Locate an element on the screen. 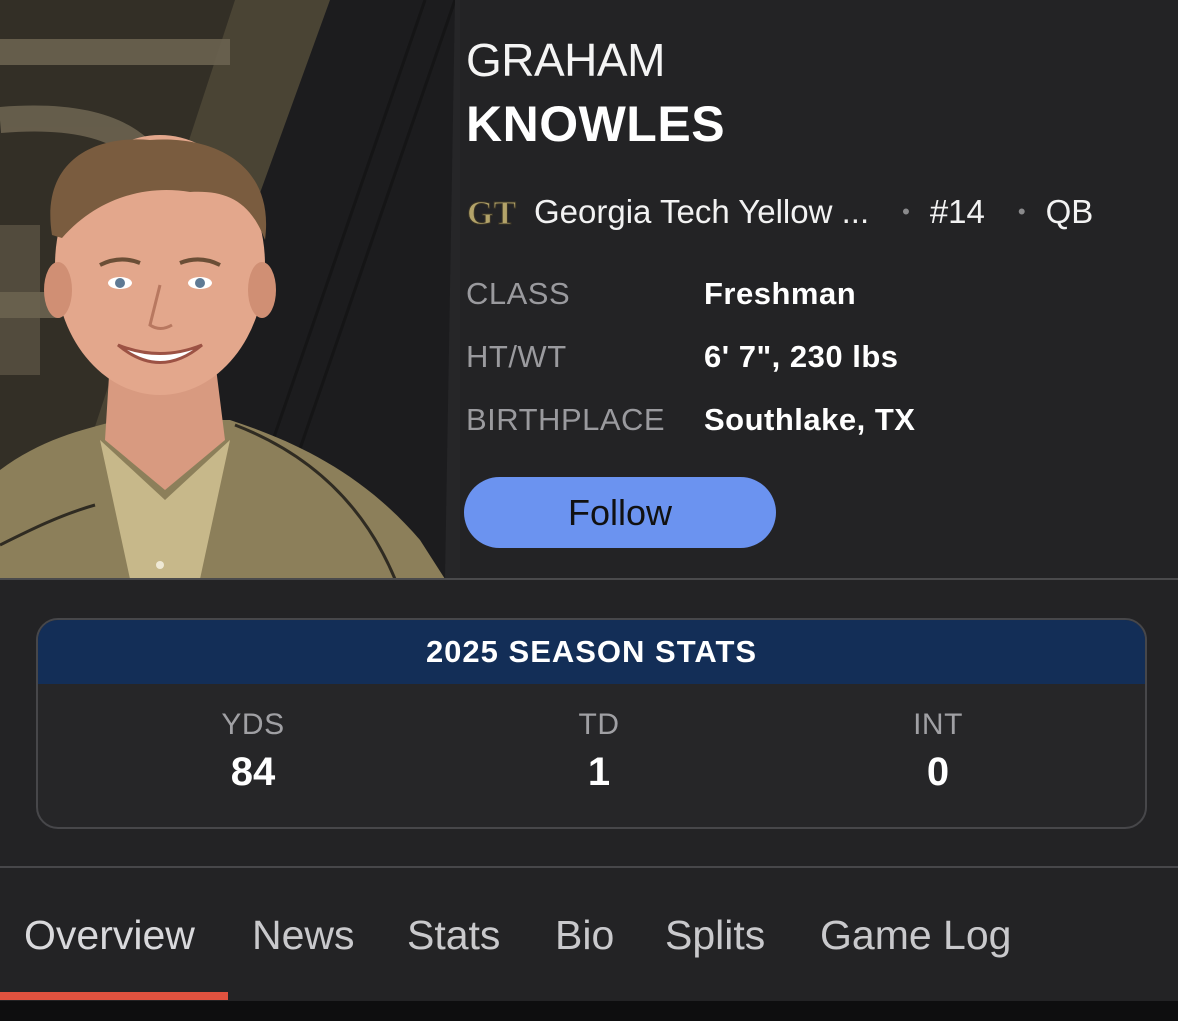 The height and width of the screenshot is (1021, 1178). player-first-name: GRAHAM is located at coordinates (565, 60).